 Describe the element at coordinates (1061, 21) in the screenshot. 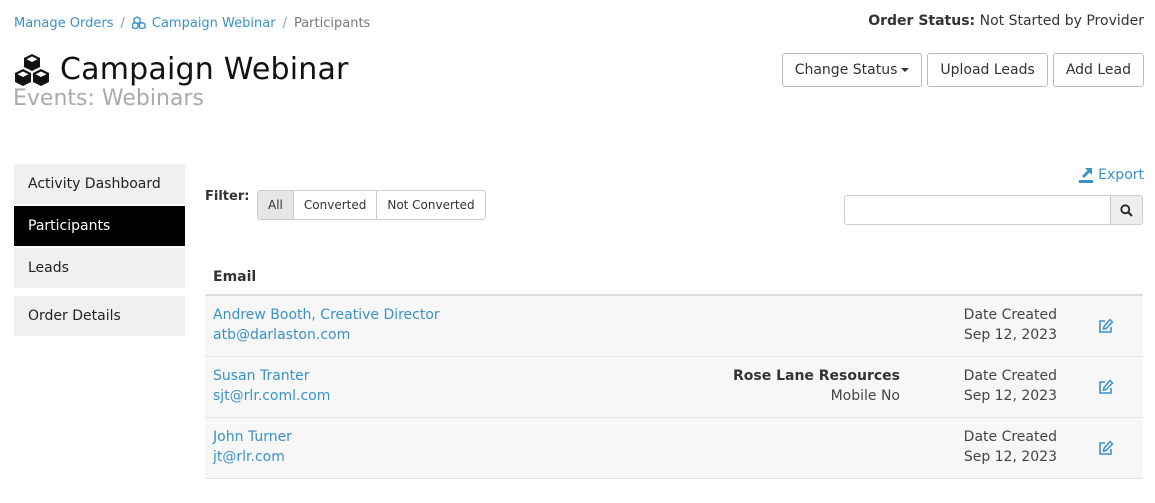

I see `order-status-value: Not Started by Provider` at that location.